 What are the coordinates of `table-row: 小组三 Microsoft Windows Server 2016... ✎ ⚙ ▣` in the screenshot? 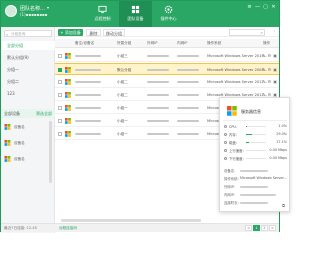 It's located at (167, 56).